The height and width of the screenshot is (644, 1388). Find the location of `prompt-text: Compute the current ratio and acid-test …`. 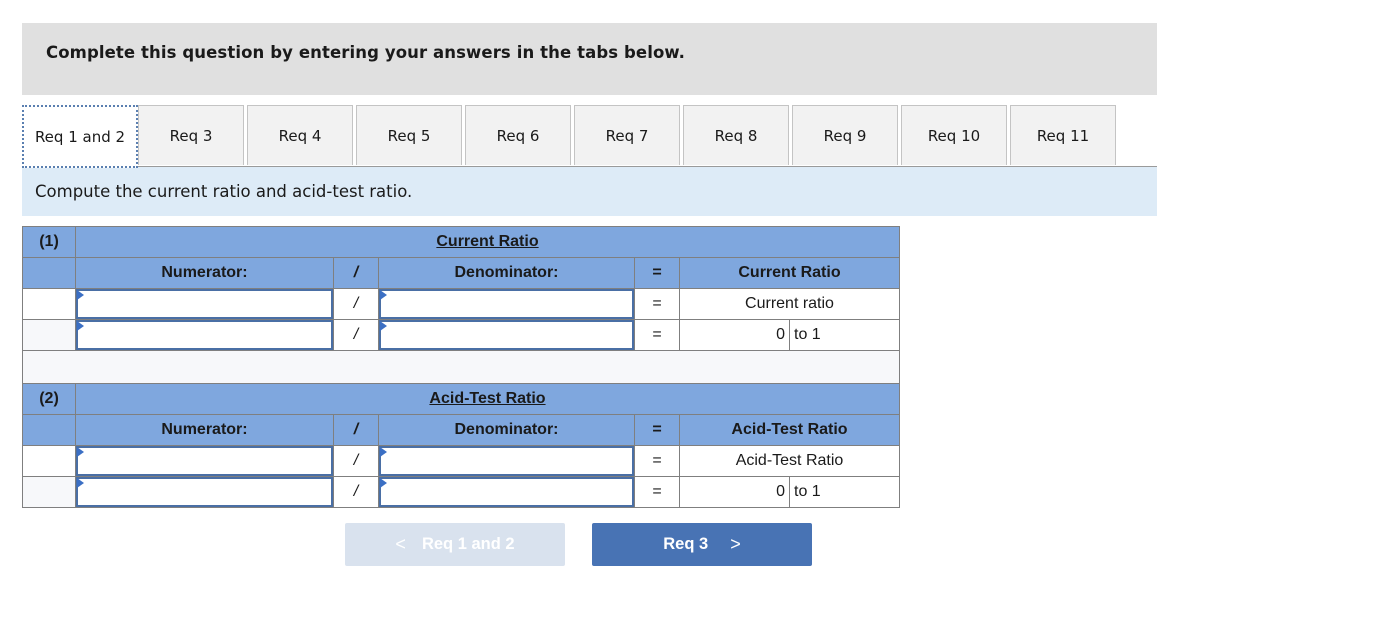

prompt-text: Compute the current ratio and acid-test … is located at coordinates (224, 191).